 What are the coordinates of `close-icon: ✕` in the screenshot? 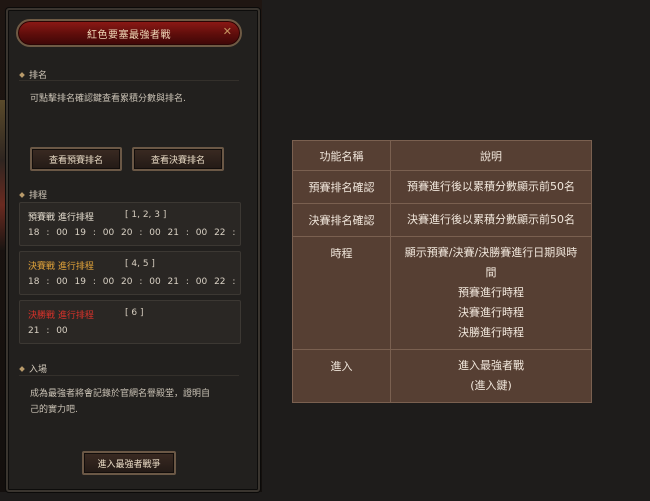 It's located at (227, 32).